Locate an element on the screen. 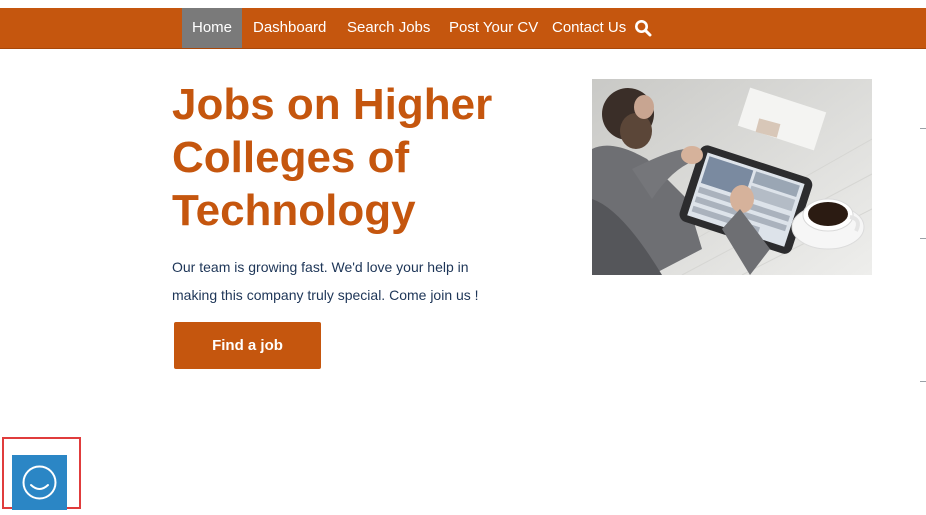  chat-widget-button is located at coordinates (39, 482).